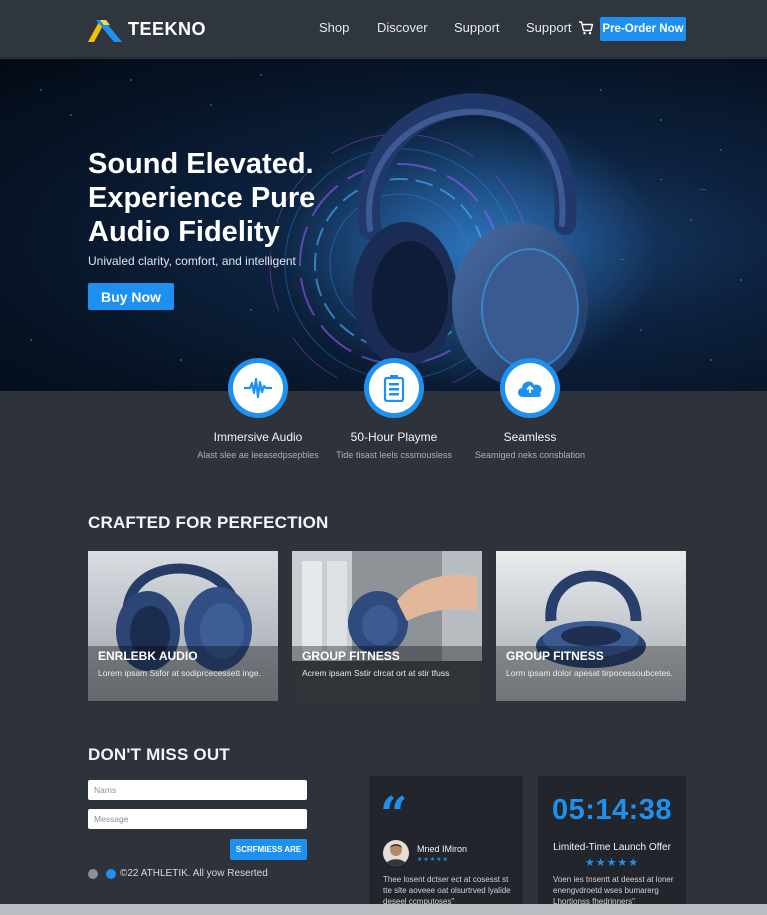 This screenshot has height=915, width=767. Describe the element at coordinates (258, 455) in the screenshot. I see `feature-desc: Alast slee ae leeasedpsepbles` at that location.